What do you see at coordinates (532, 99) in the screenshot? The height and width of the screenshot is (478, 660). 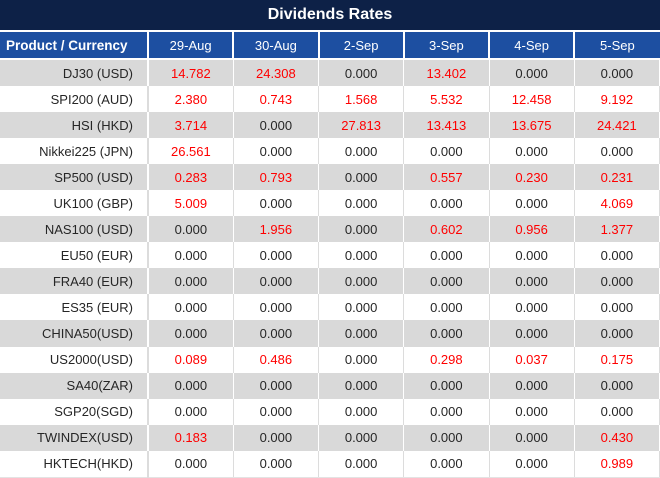 I see `rate-value-cell: 12.458` at bounding box center [532, 99].